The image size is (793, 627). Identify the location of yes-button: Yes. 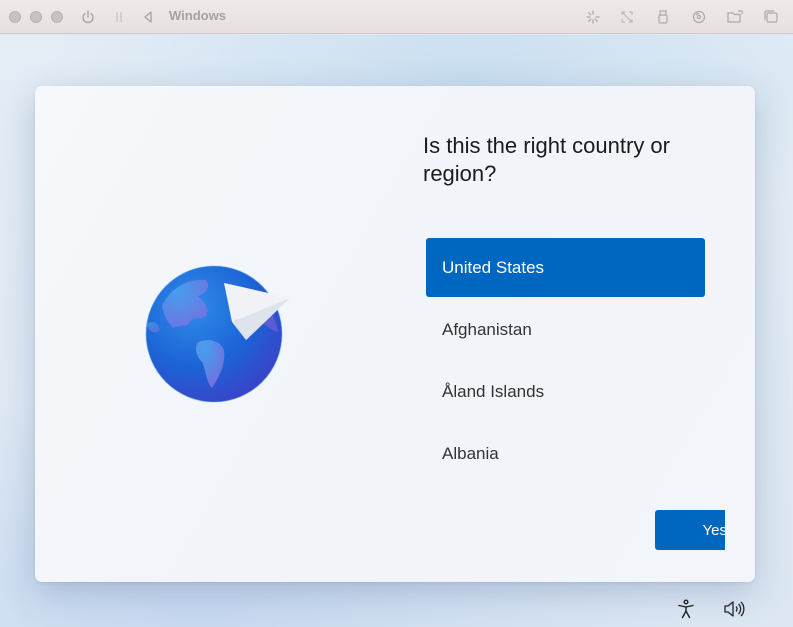
(690, 530).